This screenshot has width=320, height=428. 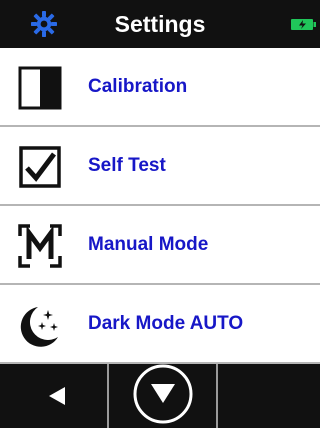 What do you see at coordinates (57, 396) in the screenshot?
I see `left-arrow-icon` at bounding box center [57, 396].